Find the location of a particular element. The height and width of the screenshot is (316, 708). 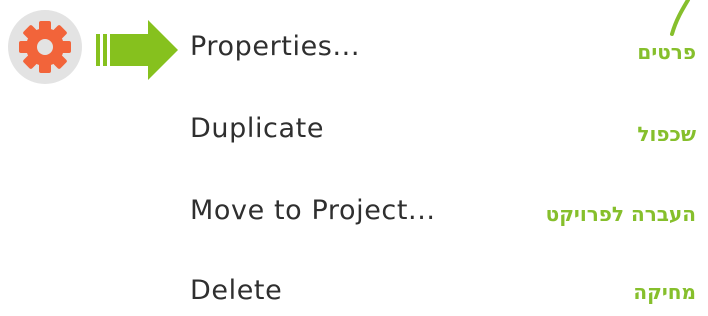

decorative-stroke is located at coordinates (679, 18).